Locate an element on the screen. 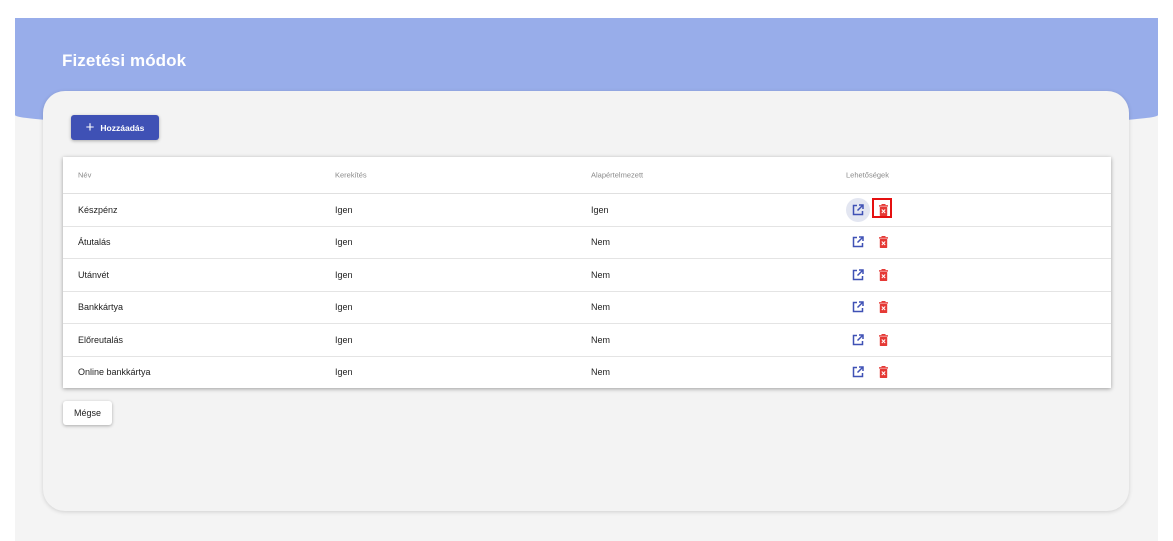 This screenshot has width=1173, height=541. cell-name: Átutalás is located at coordinates (94, 242).